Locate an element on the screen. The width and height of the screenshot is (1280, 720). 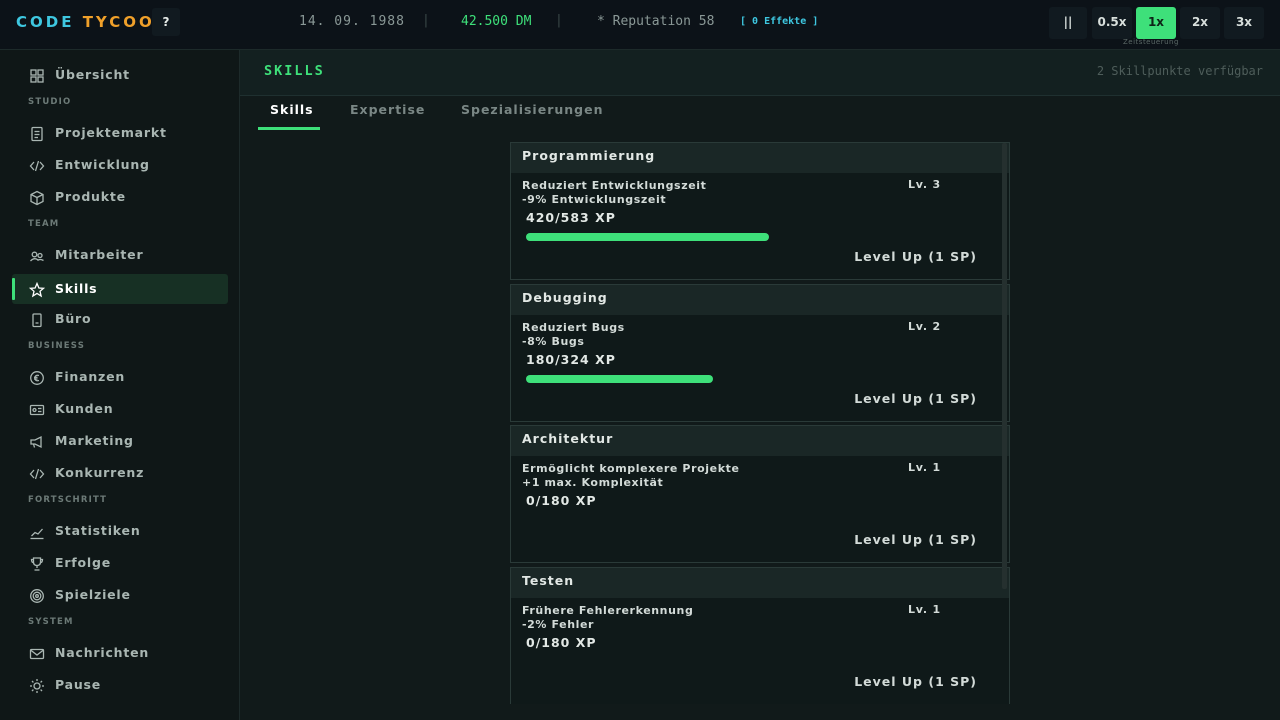
sidebar-item-produkte: Produkte is located at coordinates (120, 197).